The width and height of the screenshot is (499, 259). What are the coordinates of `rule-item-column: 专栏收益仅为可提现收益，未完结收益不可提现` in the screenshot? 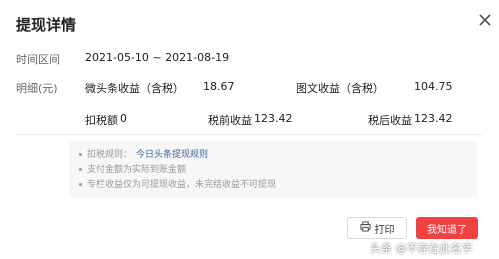 It's located at (177, 183).